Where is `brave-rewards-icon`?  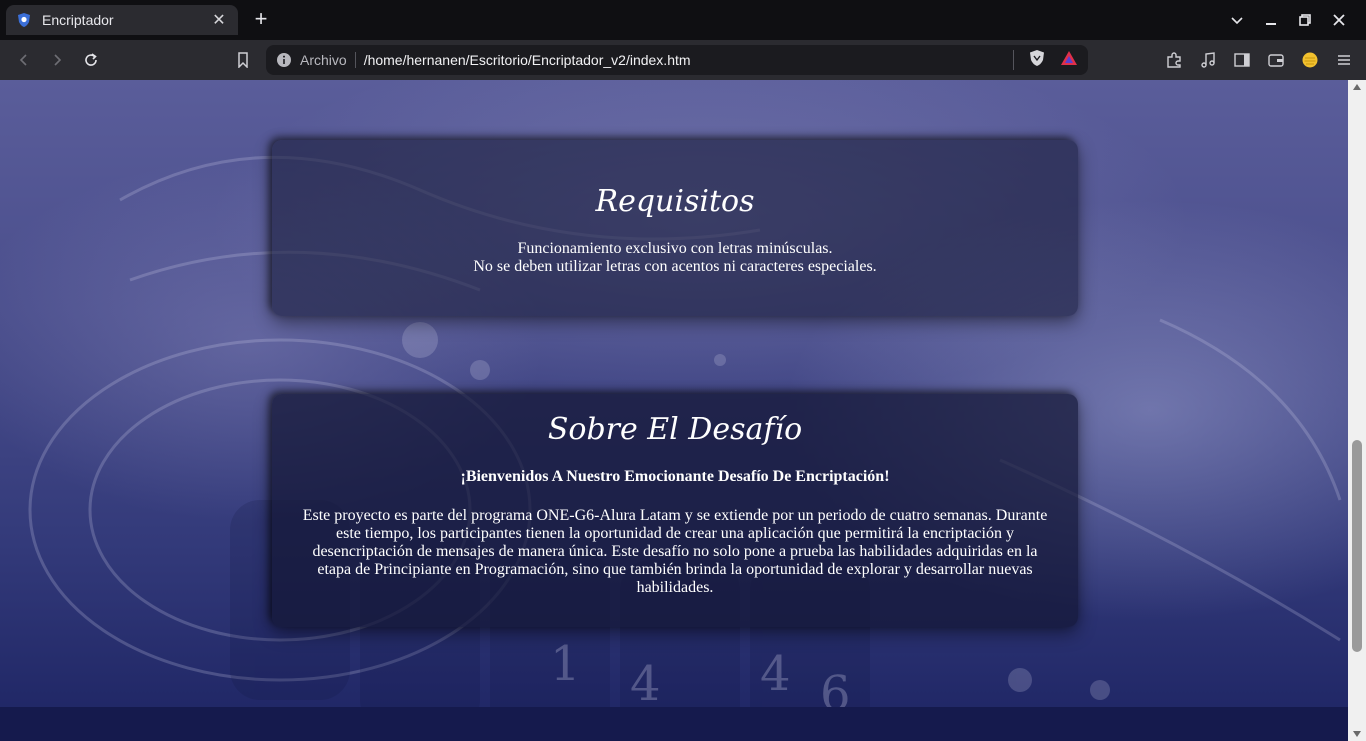
brave-rewards-icon is located at coordinates (1069, 60).